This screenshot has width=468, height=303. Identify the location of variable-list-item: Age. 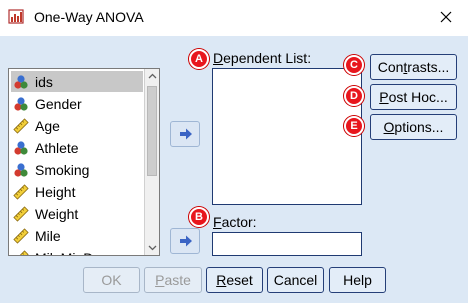
(77, 125).